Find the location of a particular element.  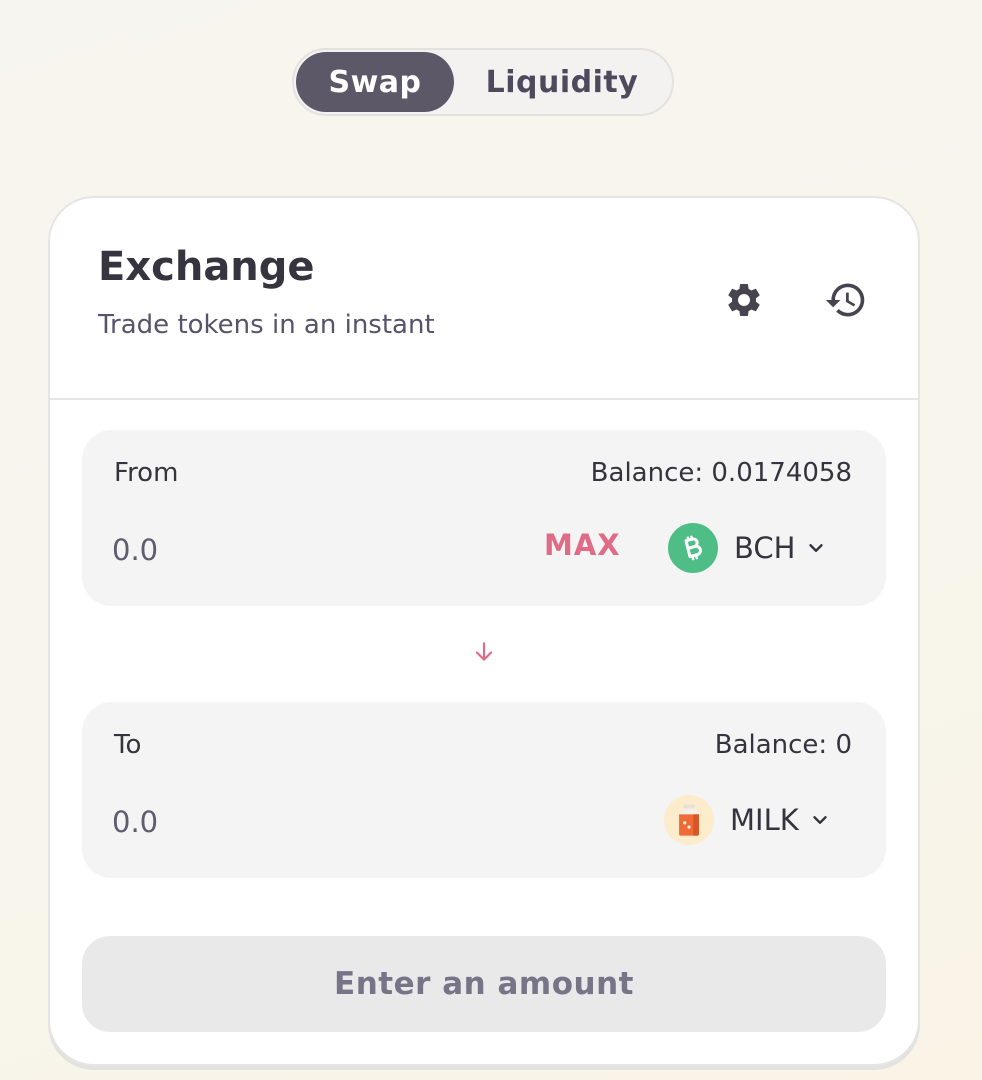

to-balance: Balance: 0 is located at coordinates (783, 745).